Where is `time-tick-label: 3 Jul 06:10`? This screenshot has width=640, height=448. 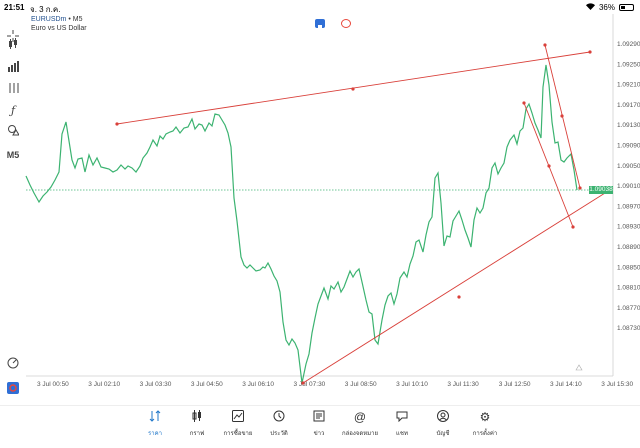 time-tick-label: 3 Jul 06:10 is located at coordinates (258, 384).